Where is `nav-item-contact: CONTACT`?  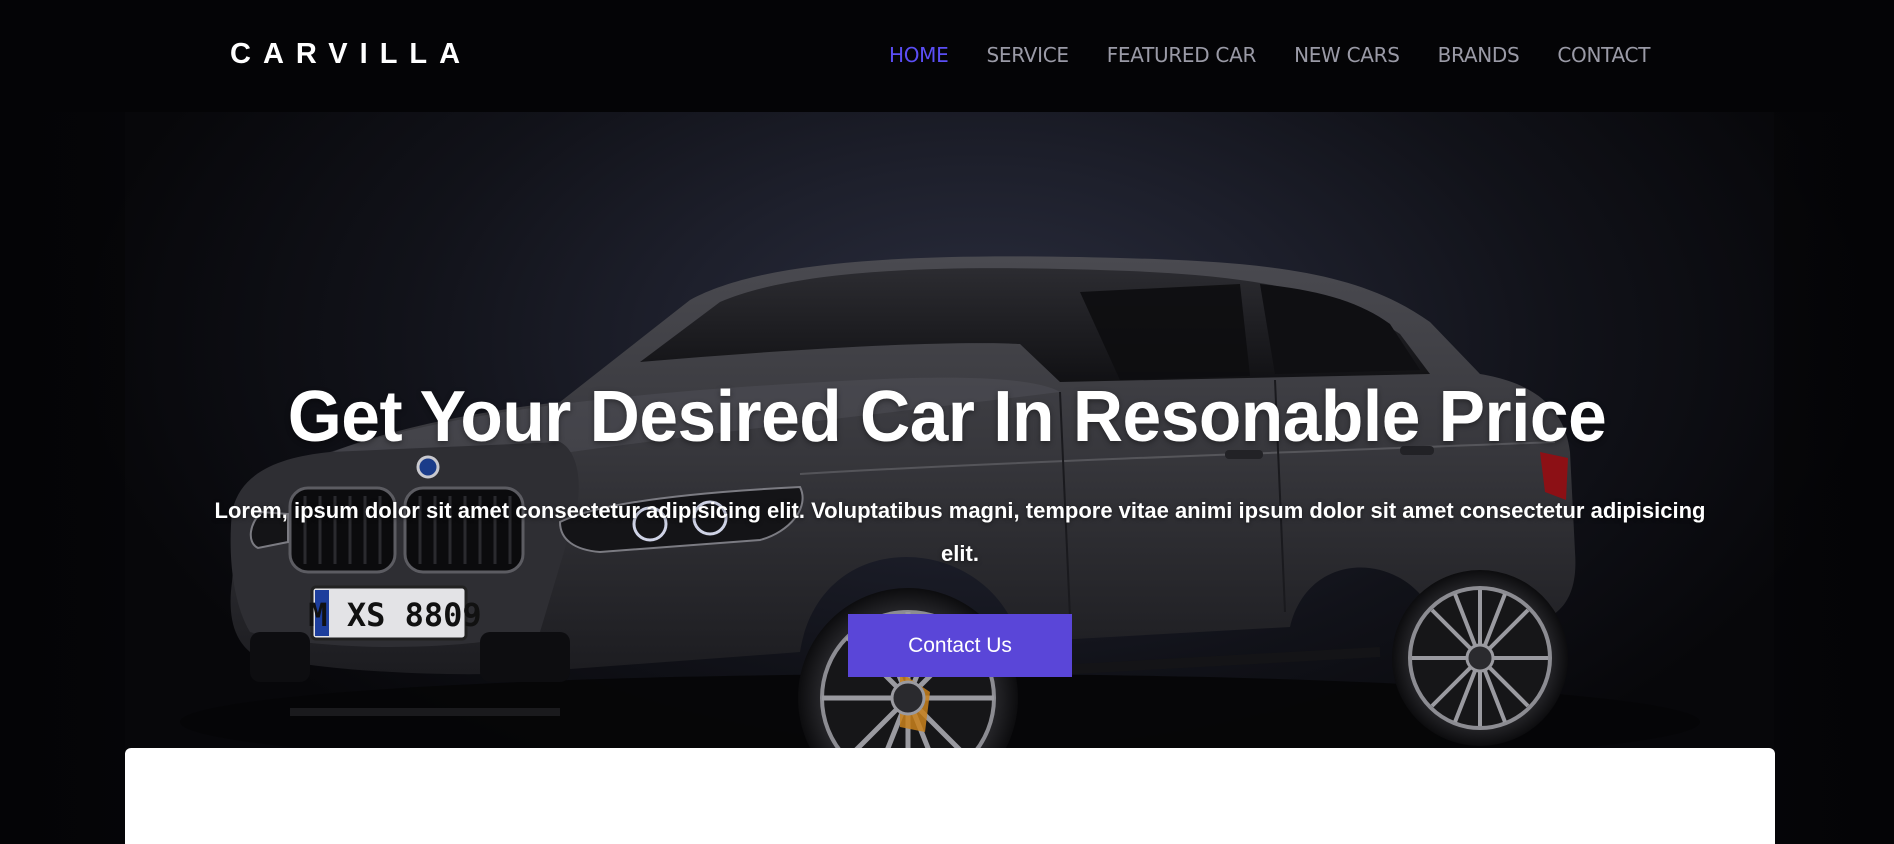 nav-item-contact: CONTACT is located at coordinates (1603, 55).